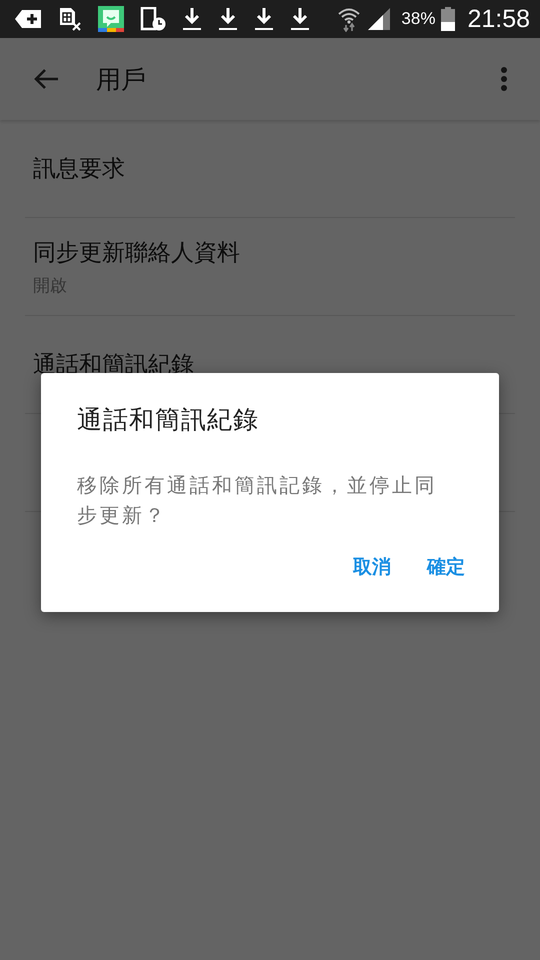 The height and width of the screenshot is (960, 540). I want to click on chat-app-icon, so click(111, 19).